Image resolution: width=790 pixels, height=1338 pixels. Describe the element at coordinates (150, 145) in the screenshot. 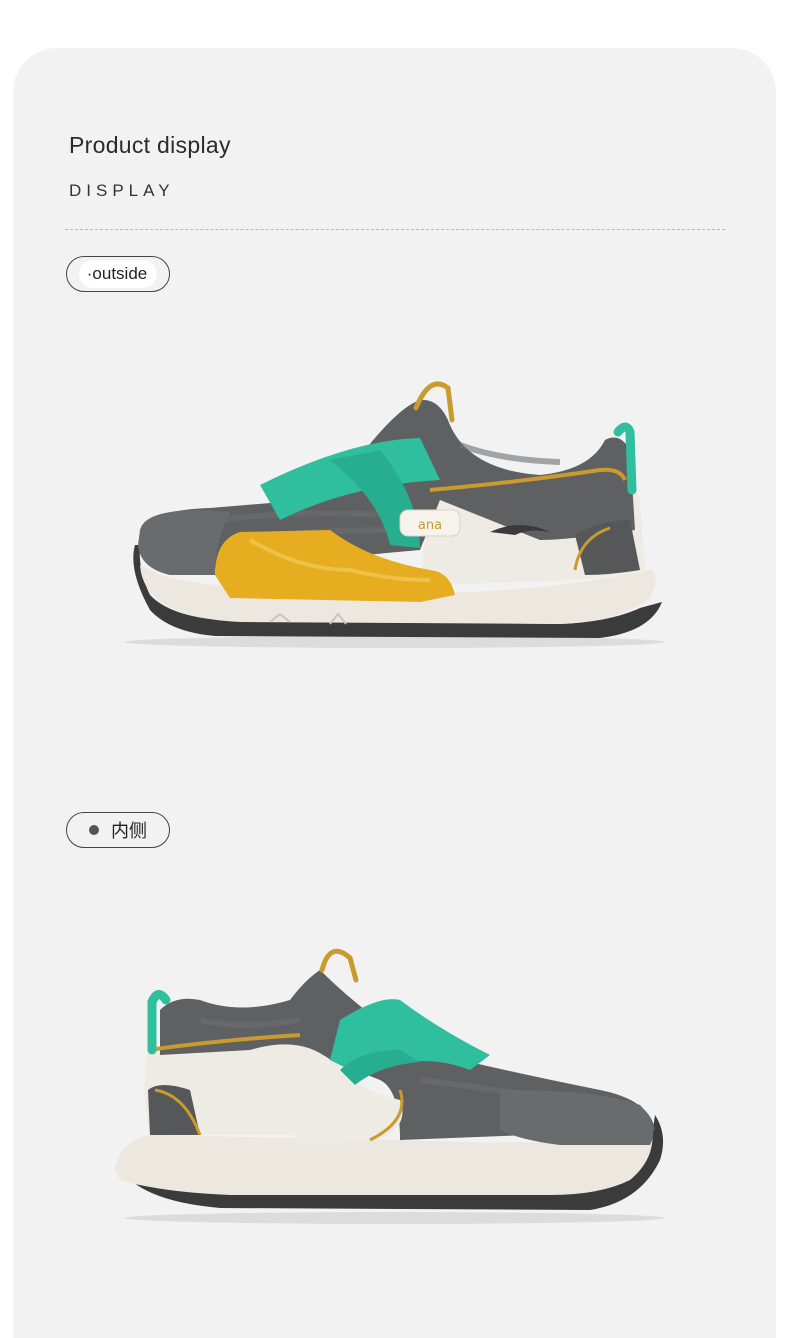

I see `page-title: Product display` at that location.